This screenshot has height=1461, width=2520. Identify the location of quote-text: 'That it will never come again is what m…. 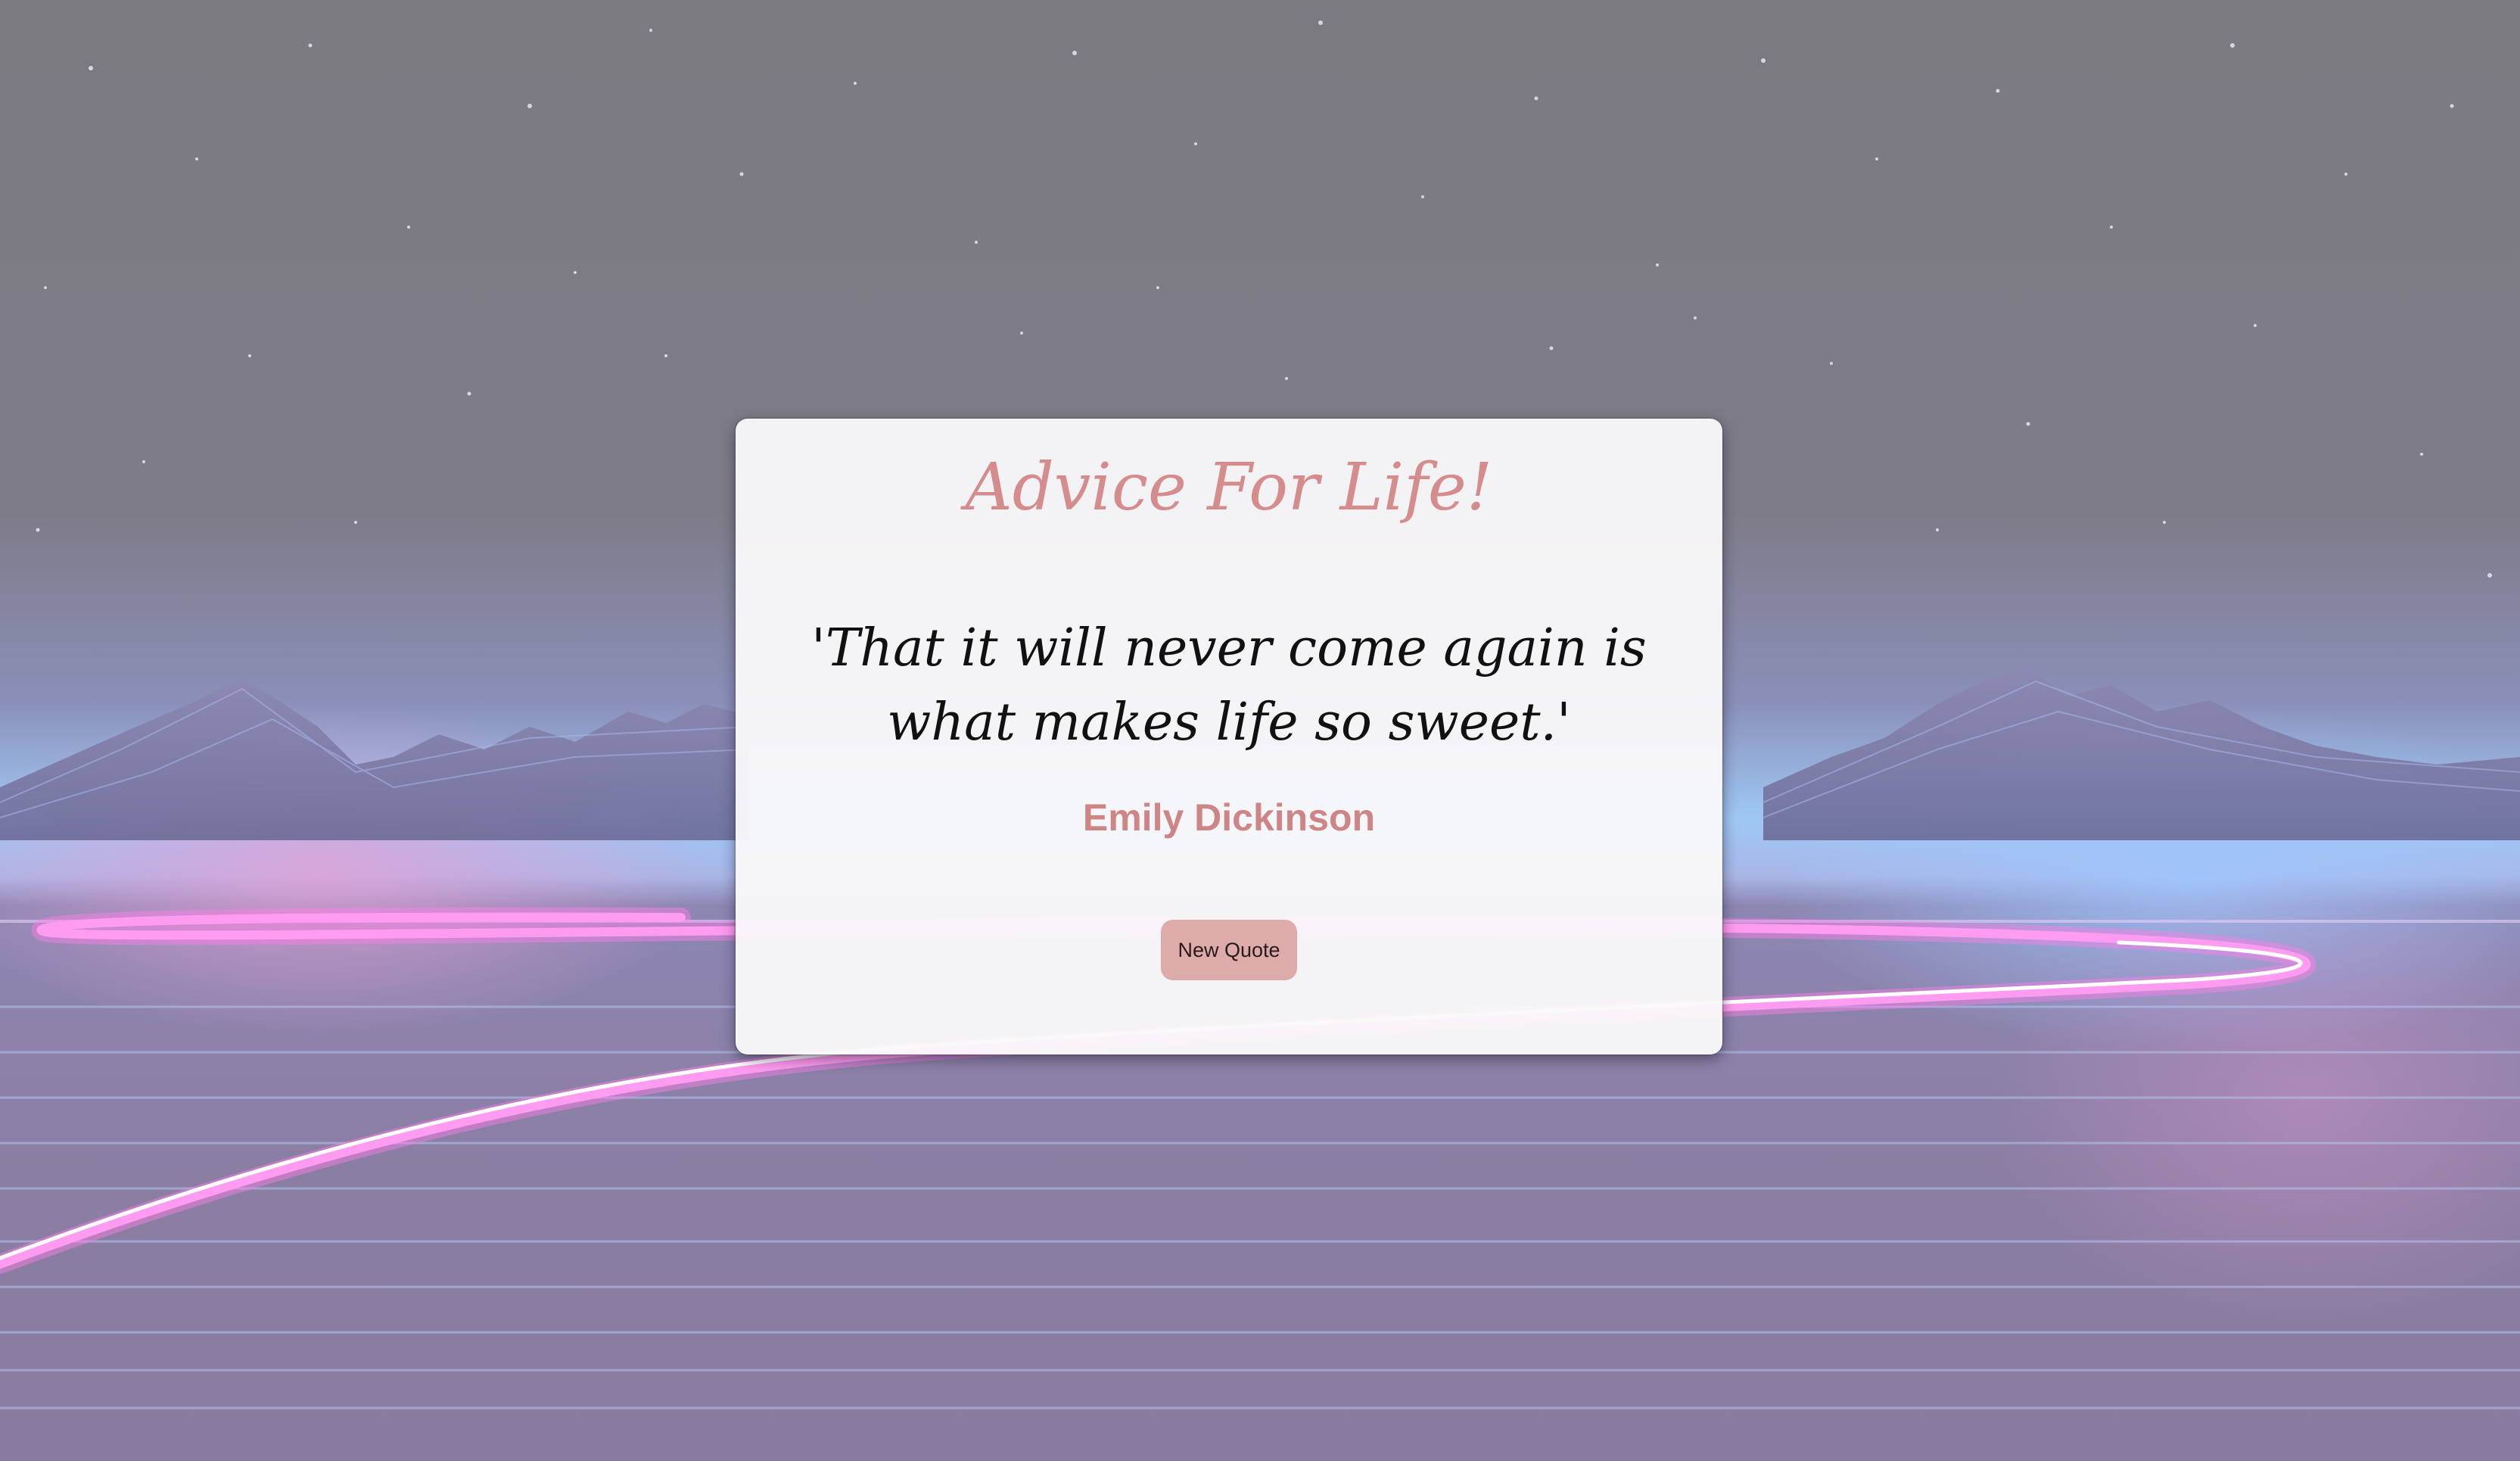
(1229, 685).